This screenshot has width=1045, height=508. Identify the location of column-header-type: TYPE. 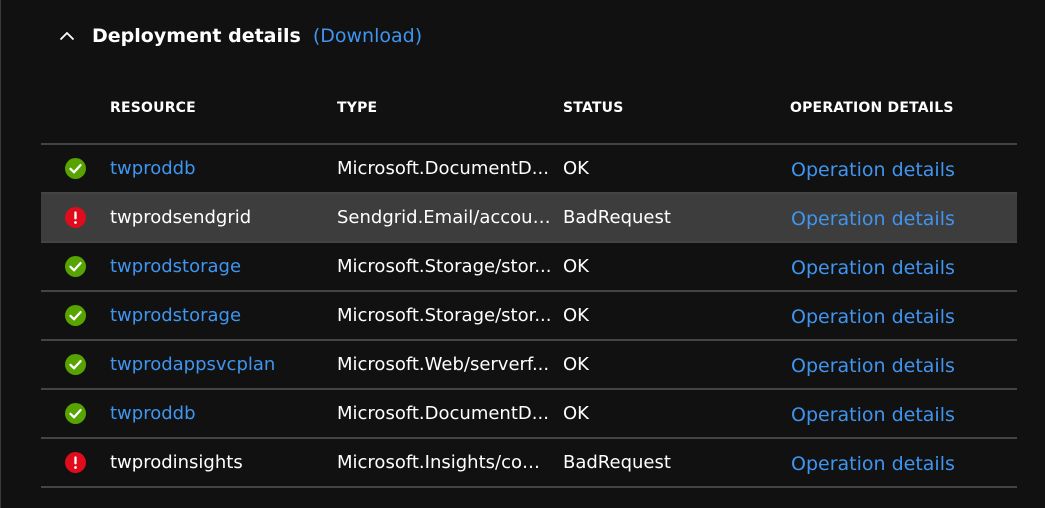
(357, 108).